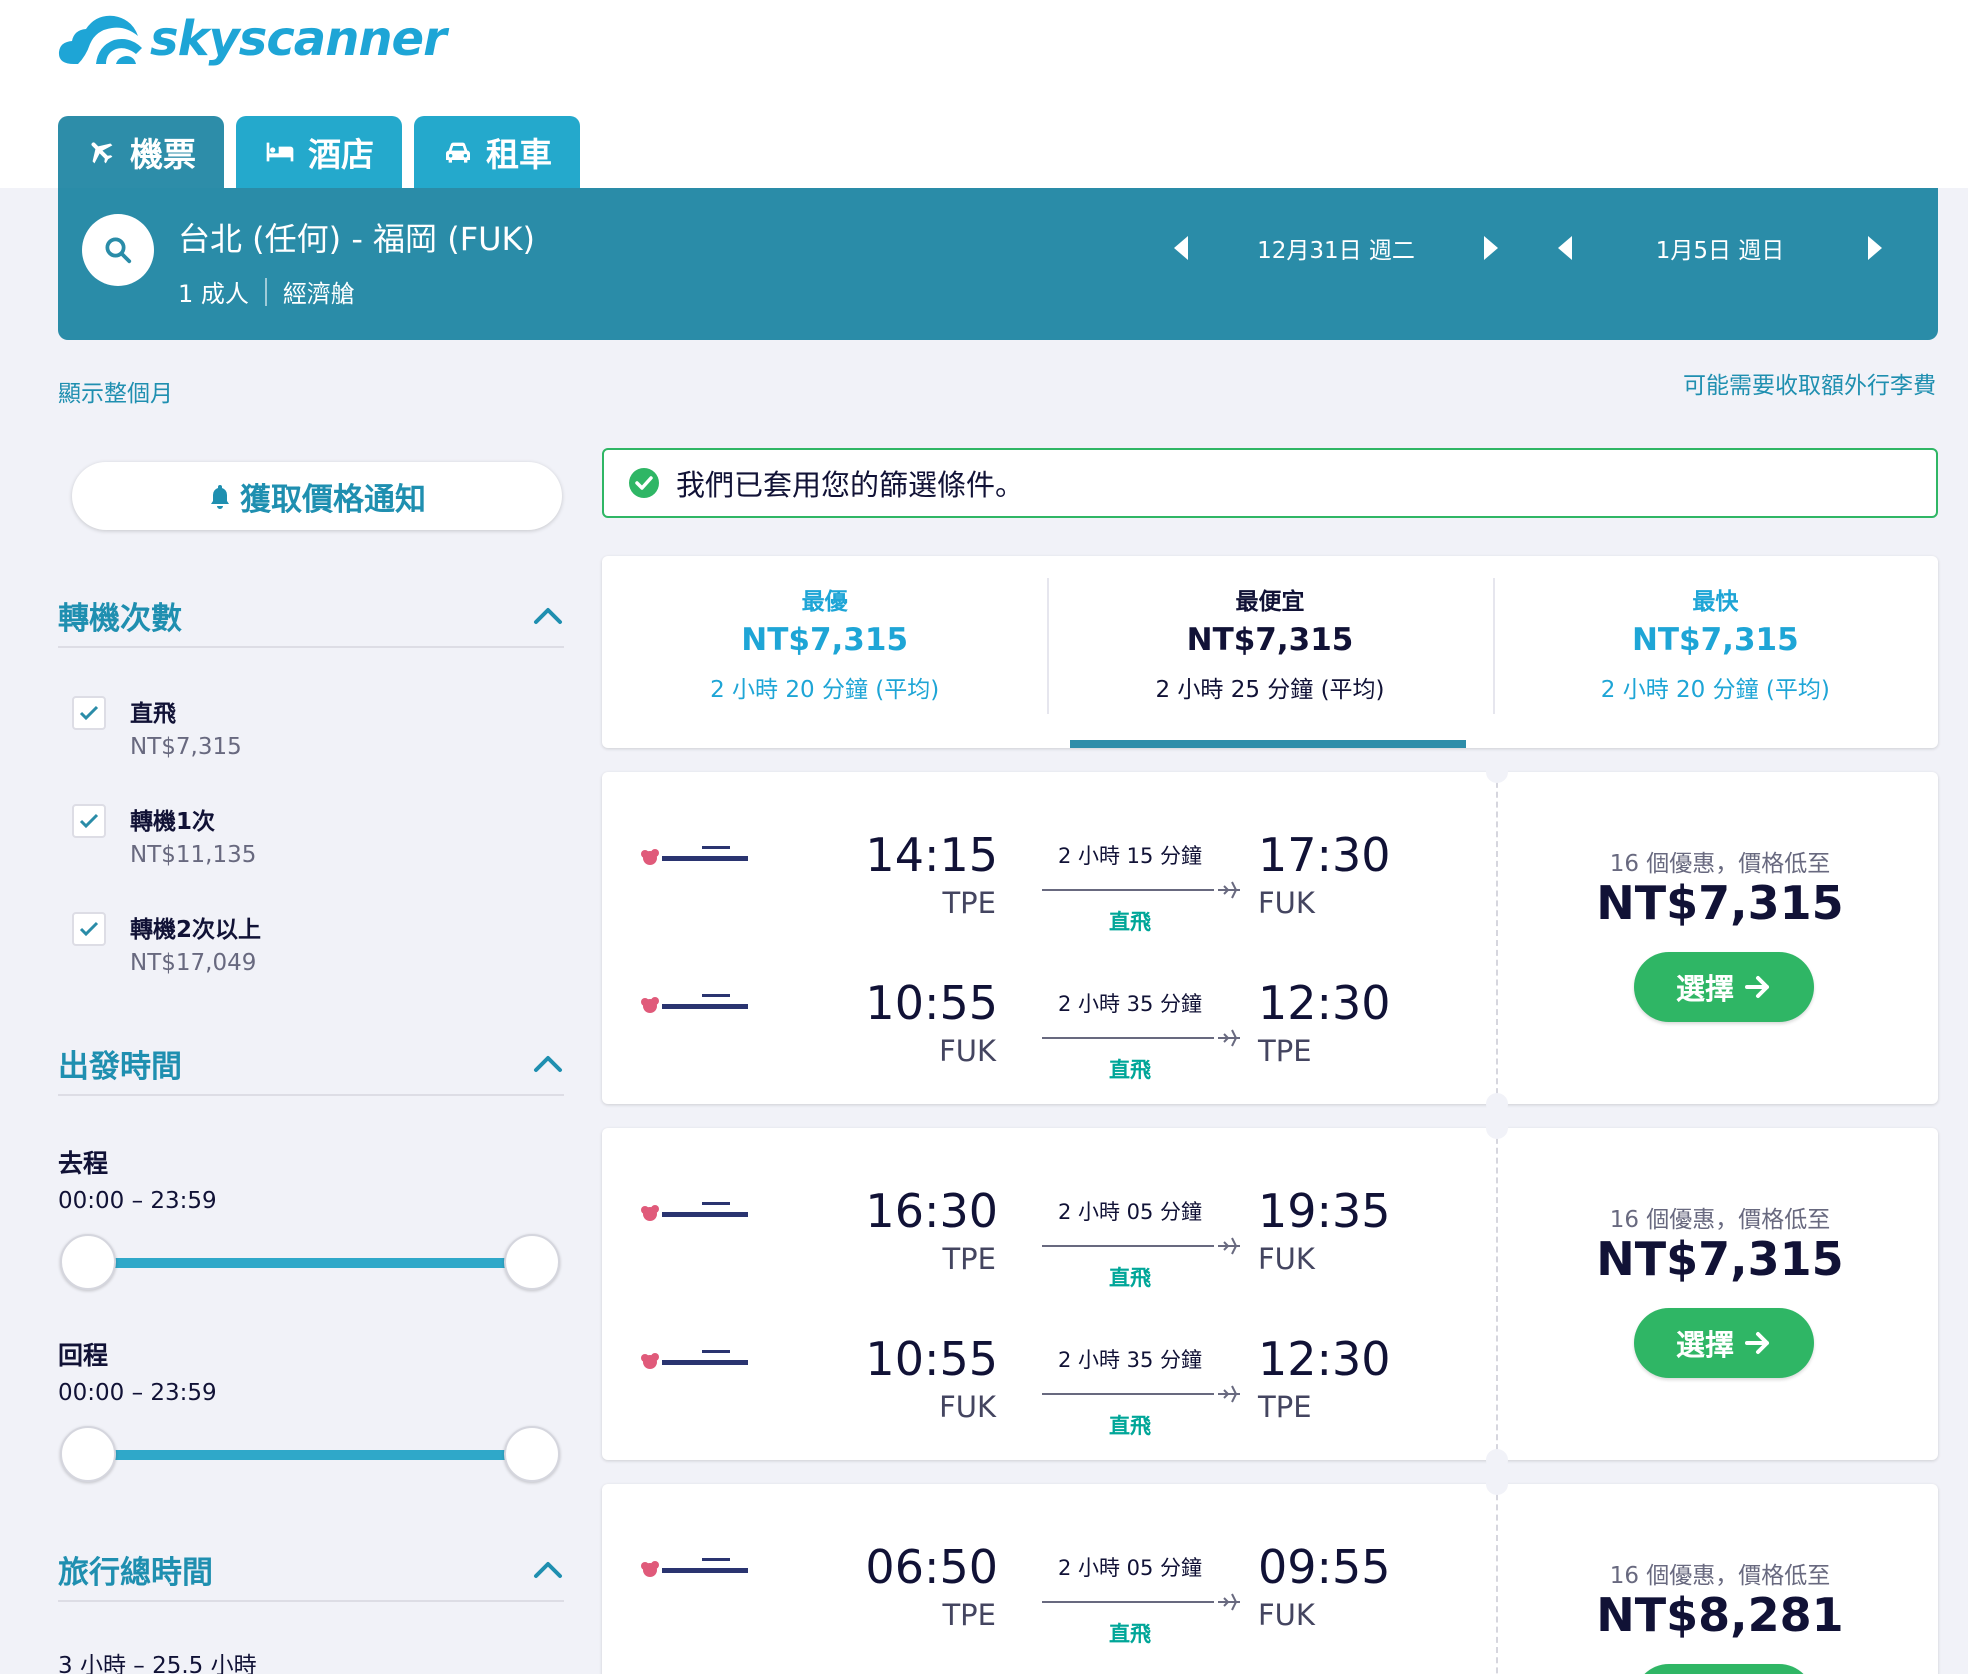 The height and width of the screenshot is (1674, 1968). What do you see at coordinates (311, 1570) in the screenshot?
I see `total-duration-filter-header: 旅行總時間` at bounding box center [311, 1570].